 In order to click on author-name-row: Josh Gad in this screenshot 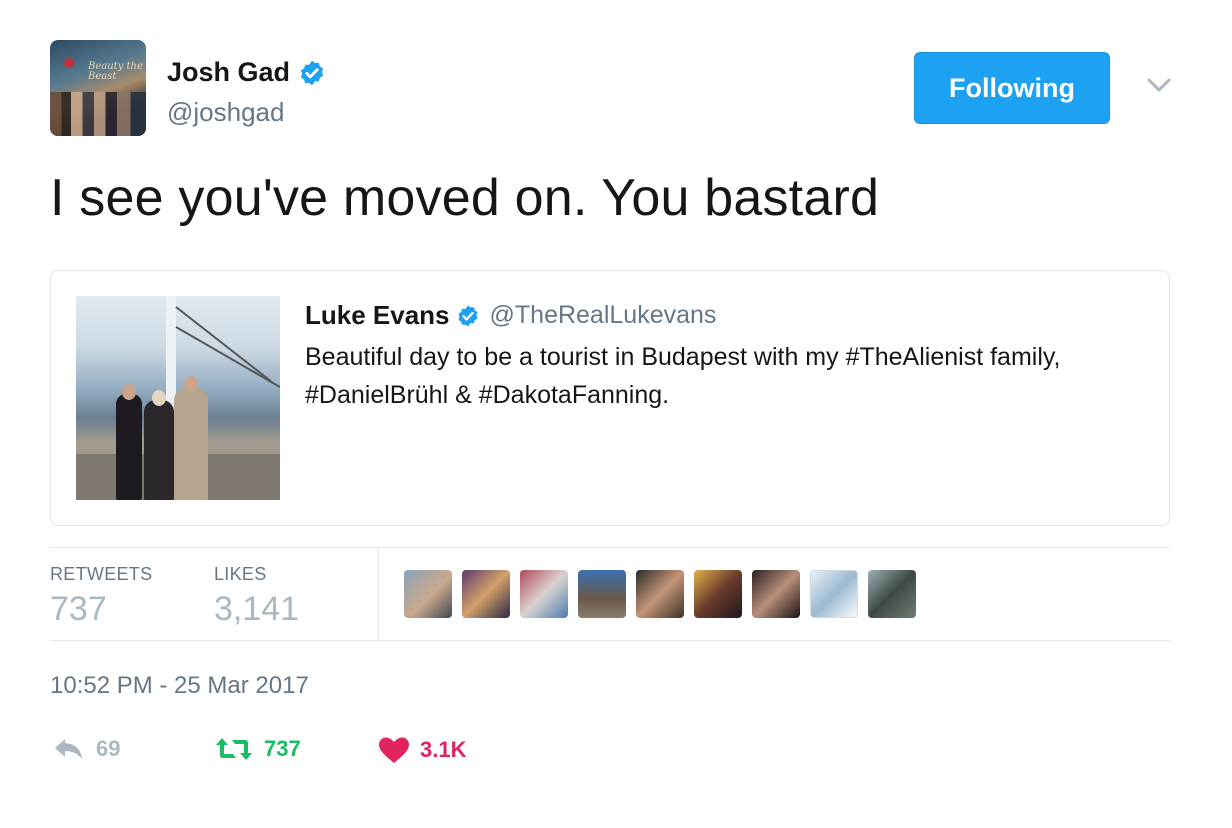, I will do `click(246, 72)`.